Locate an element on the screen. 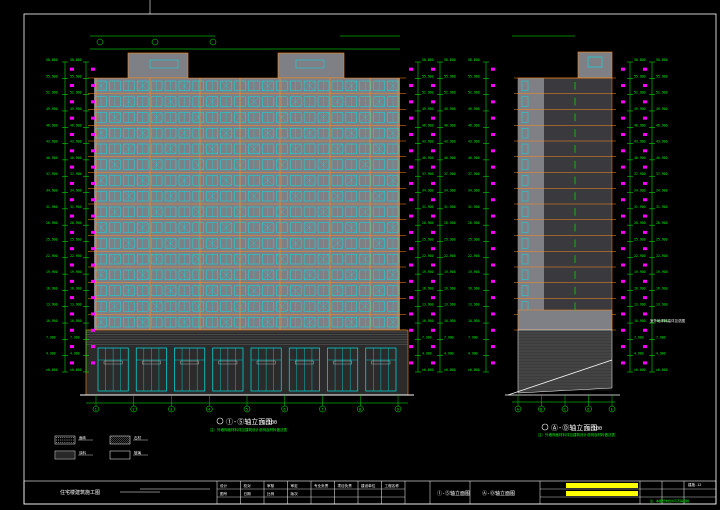 The height and width of the screenshot is (510, 720). highlight-bar is located at coordinates (602, 493).